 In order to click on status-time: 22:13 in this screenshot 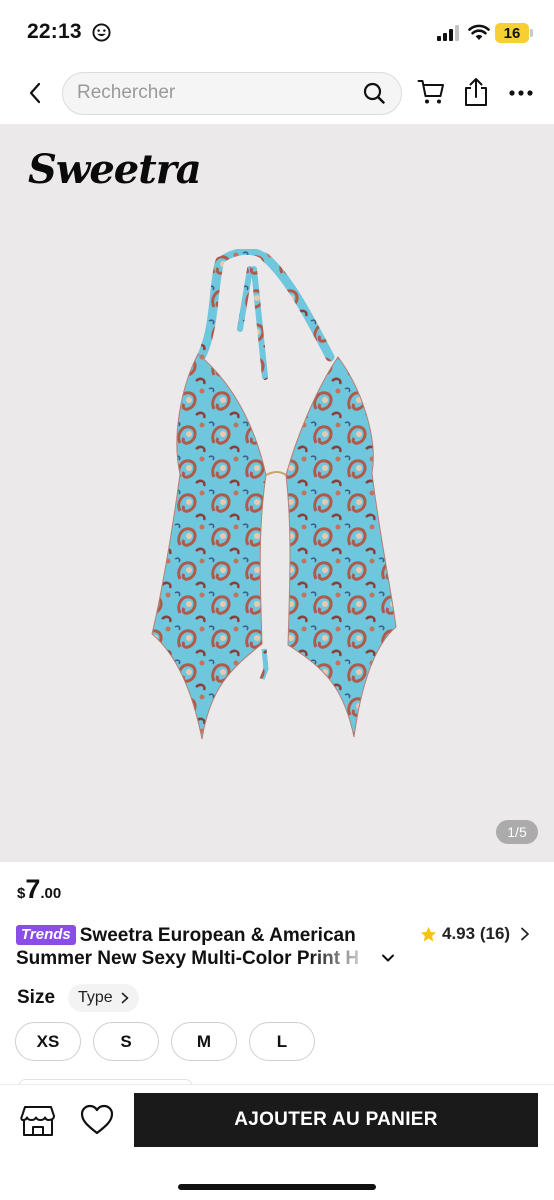, I will do `click(54, 31)`.